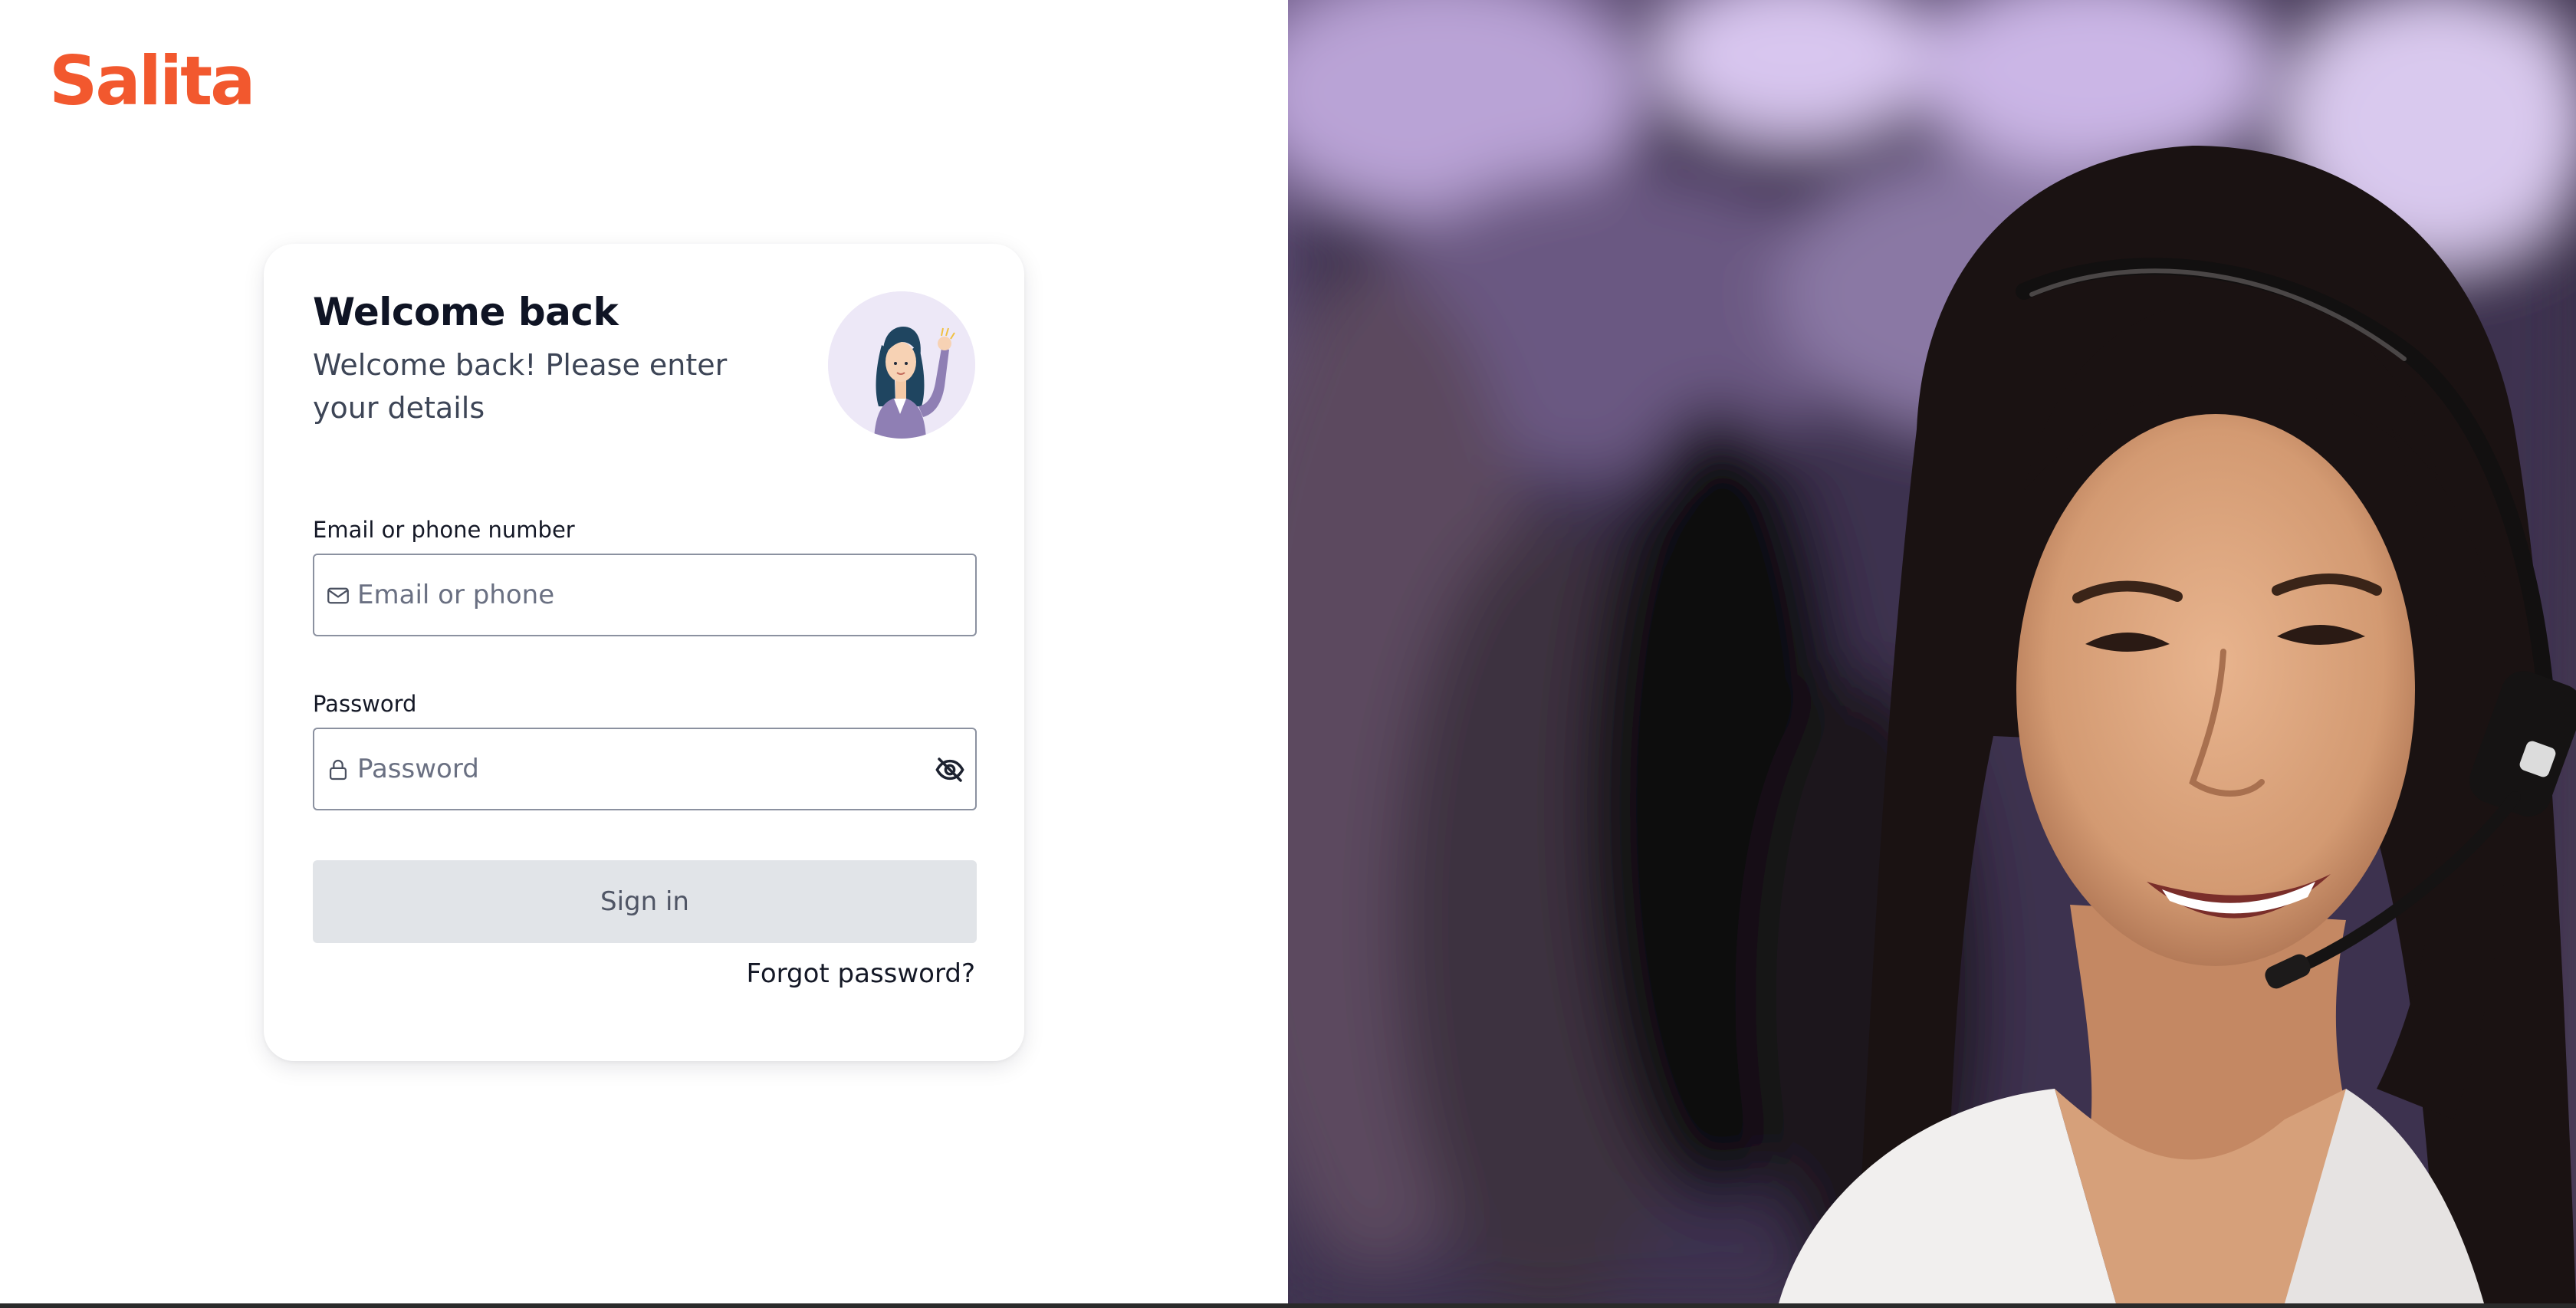 This screenshot has width=2576, height=1308. I want to click on password-label: Password, so click(365, 704).